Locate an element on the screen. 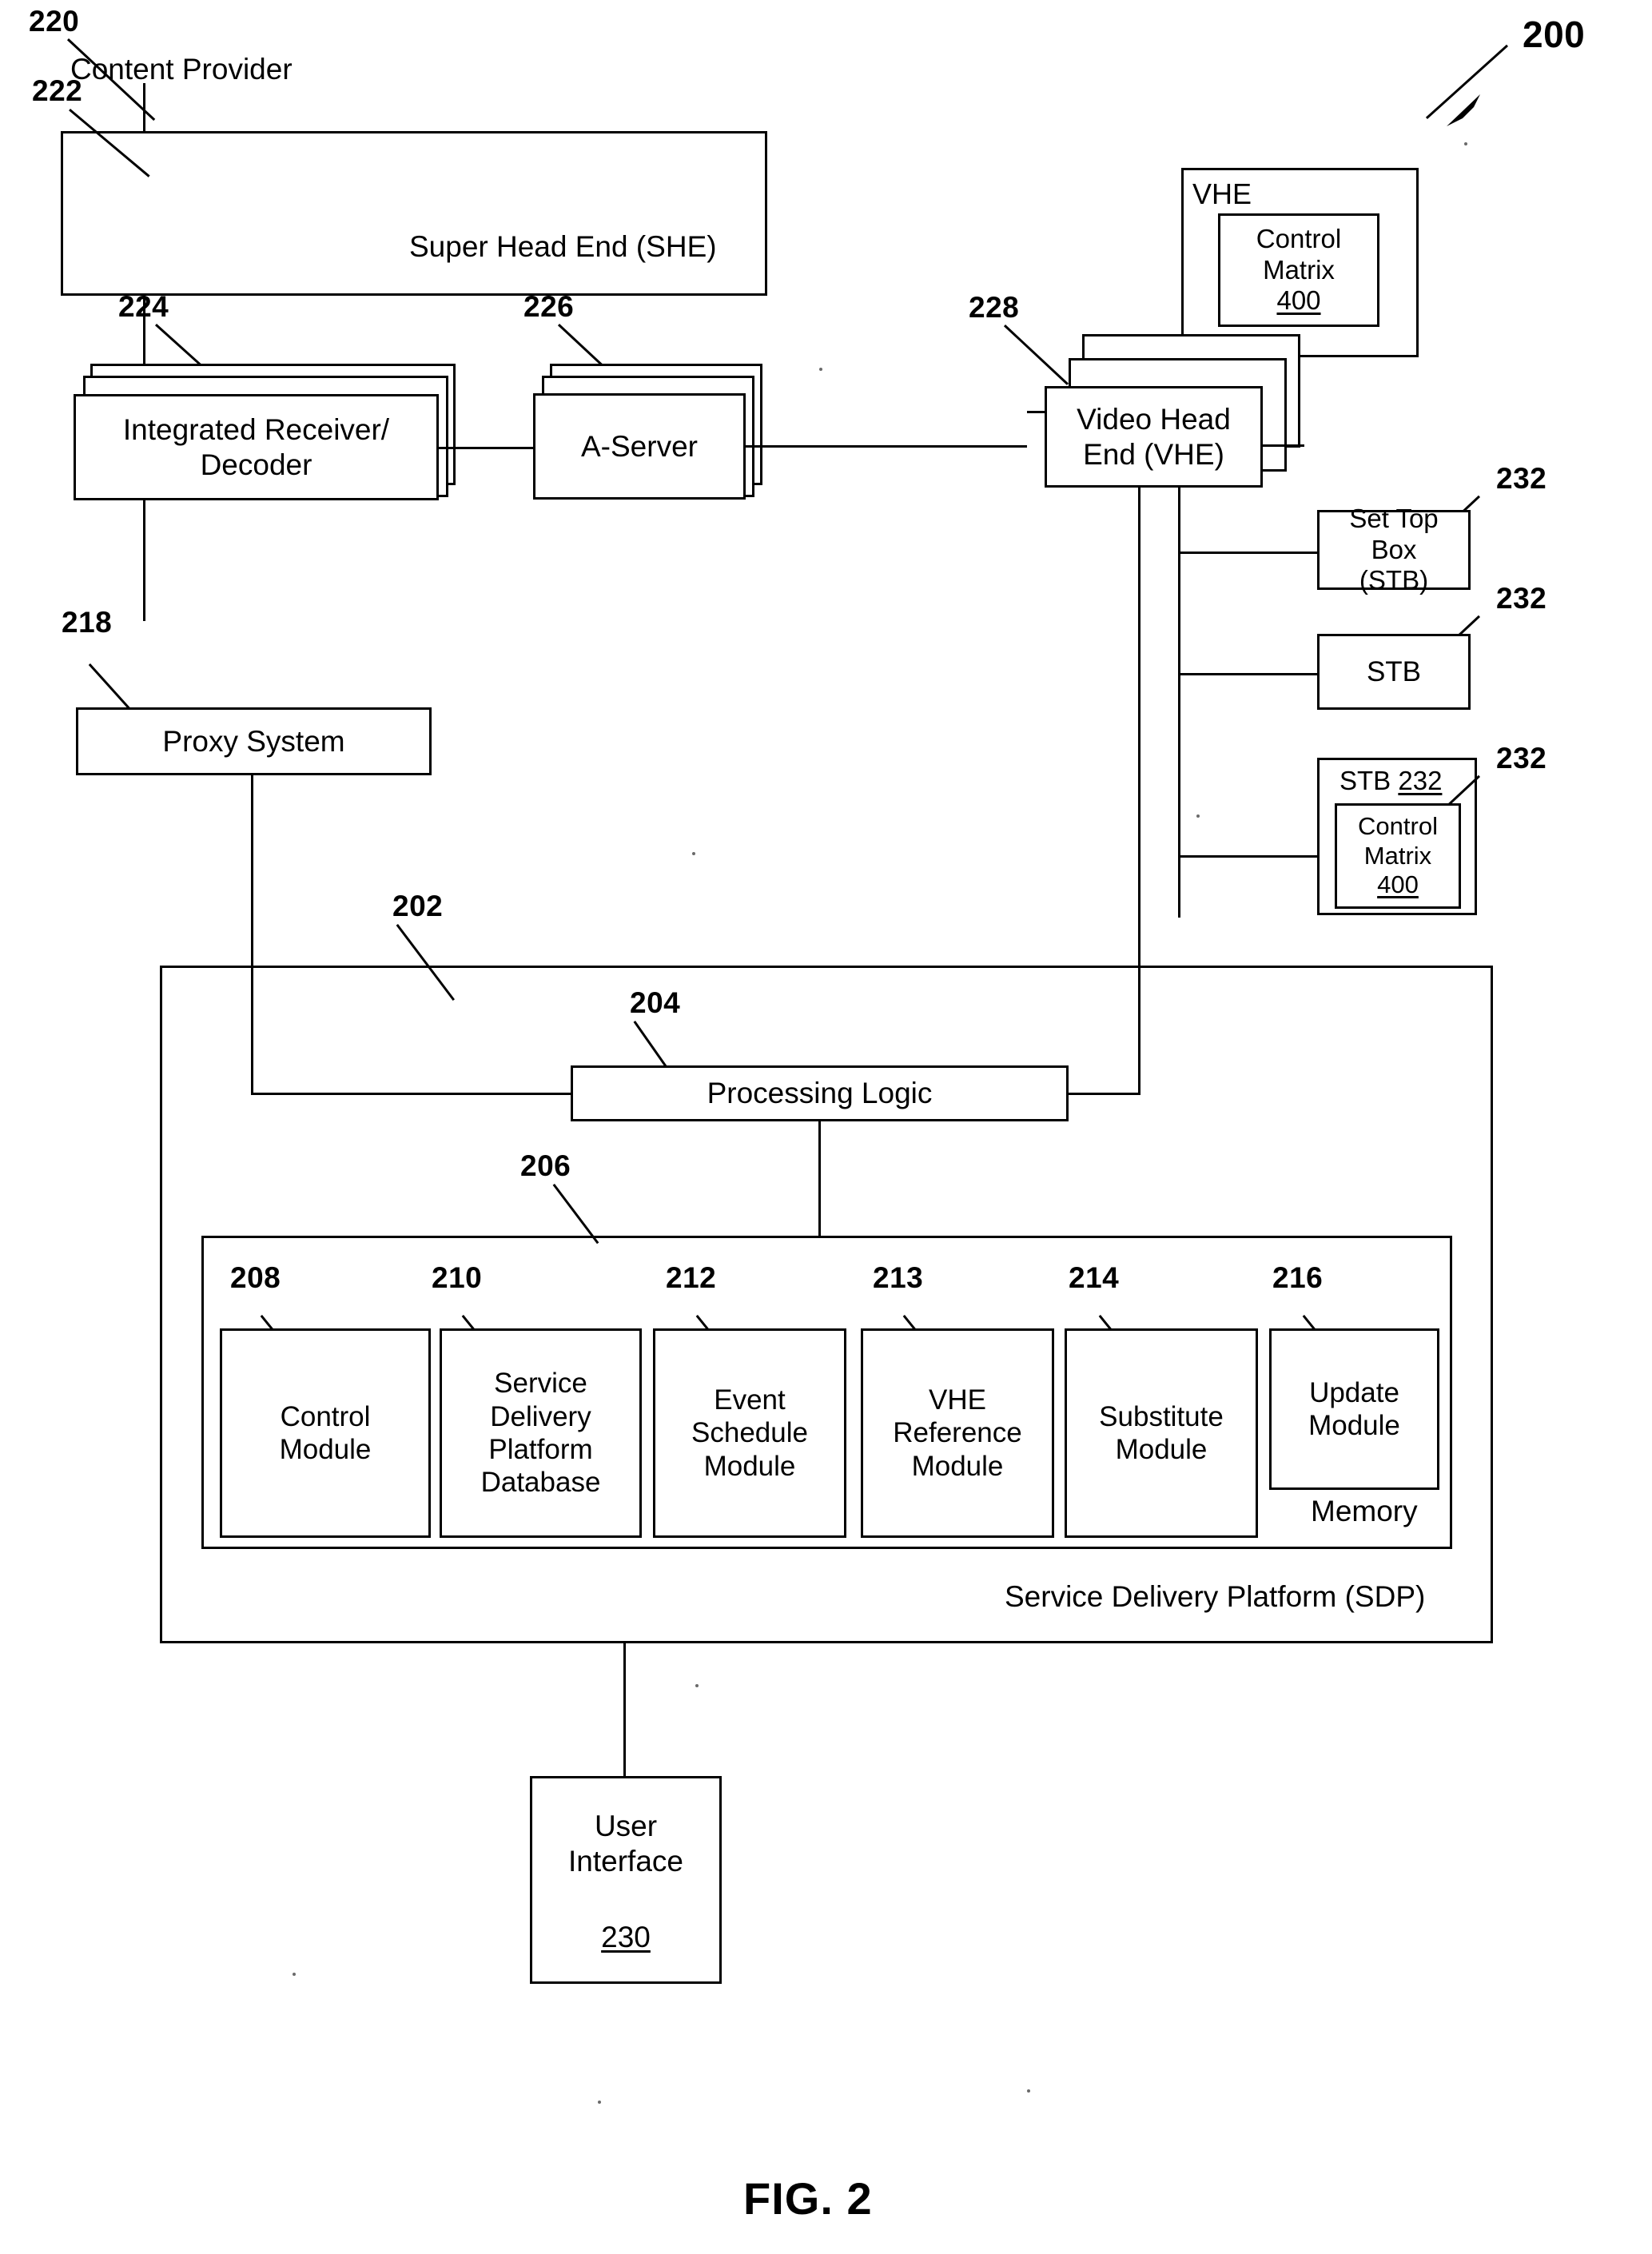 Image resolution: width=1652 pixels, height=2254 pixels. event-schedule-line3: Module is located at coordinates (749, 1466).